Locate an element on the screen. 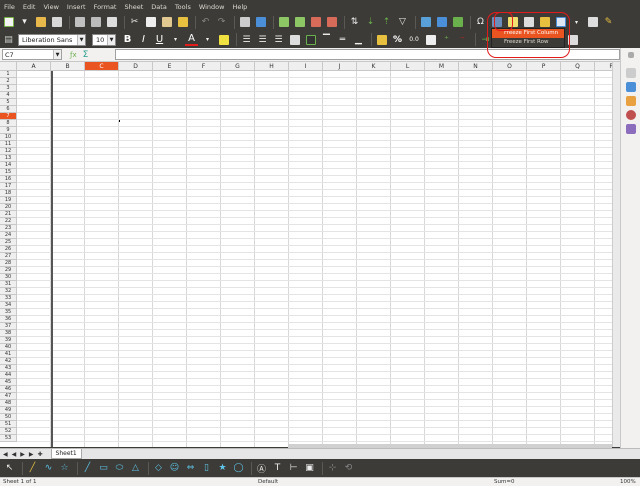 This screenshot has width=640, height=486. styles-icon: ▤ is located at coordinates (8, 39).